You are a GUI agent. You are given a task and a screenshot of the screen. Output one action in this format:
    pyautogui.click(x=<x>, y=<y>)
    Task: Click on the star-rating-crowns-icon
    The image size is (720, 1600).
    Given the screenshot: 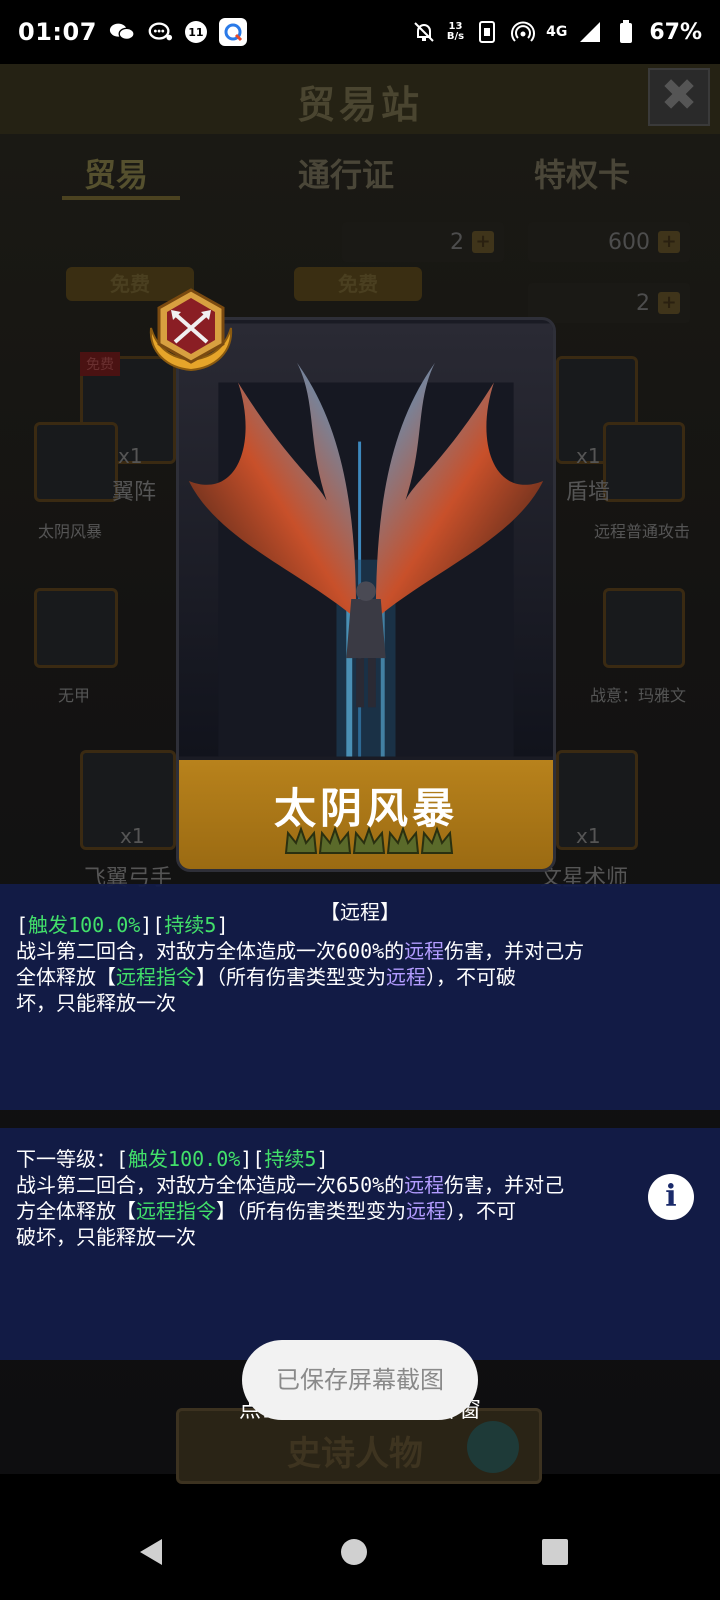 What is the action you would take?
    pyautogui.click(x=369, y=840)
    